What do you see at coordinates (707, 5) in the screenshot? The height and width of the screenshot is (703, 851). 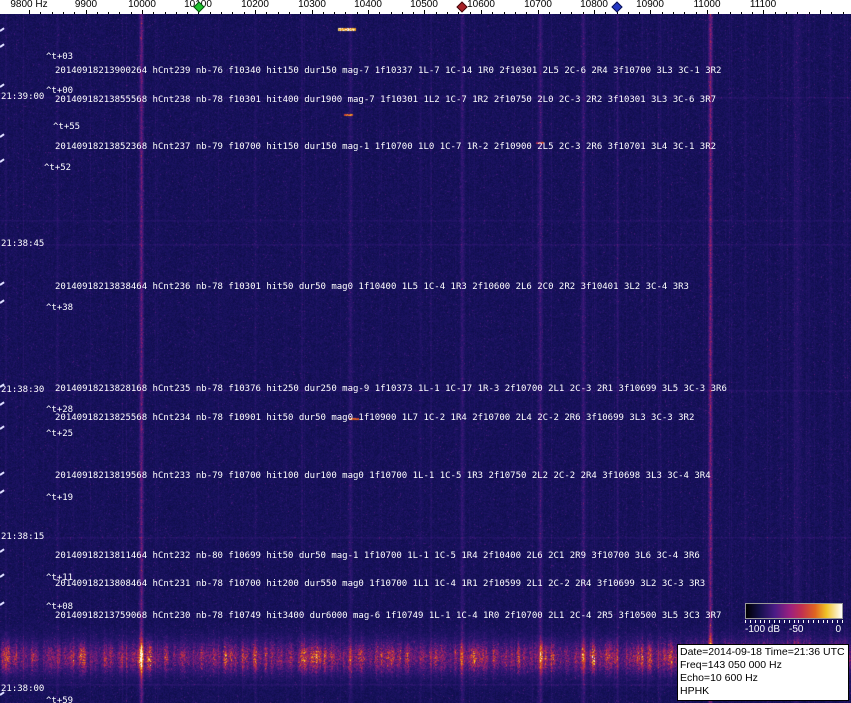 I see `ruler-frequency-label: 11000` at bounding box center [707, 5].